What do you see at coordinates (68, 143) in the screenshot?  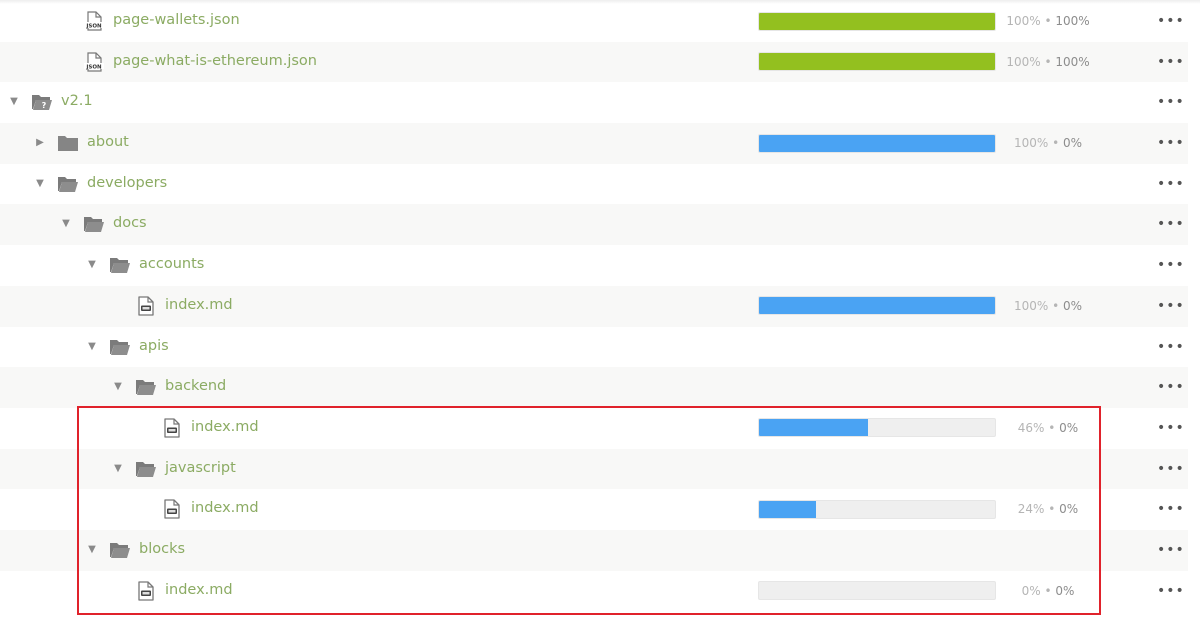 I see `folder-icon` at bounding box center [68, 143].